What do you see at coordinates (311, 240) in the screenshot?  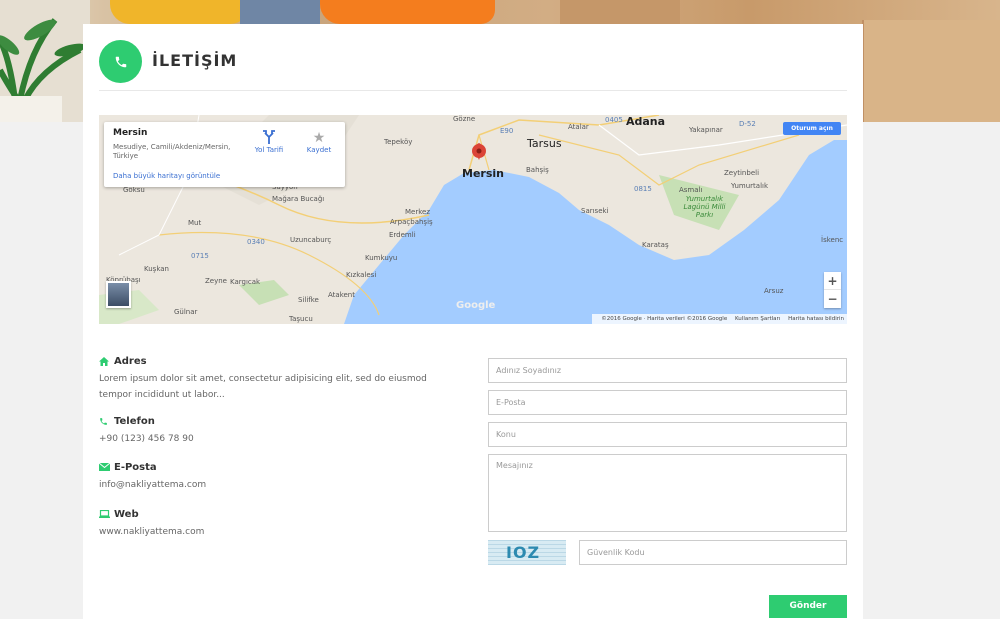 I see `map-town-label: Uzuncaburç` at bounding box center [311, 240].